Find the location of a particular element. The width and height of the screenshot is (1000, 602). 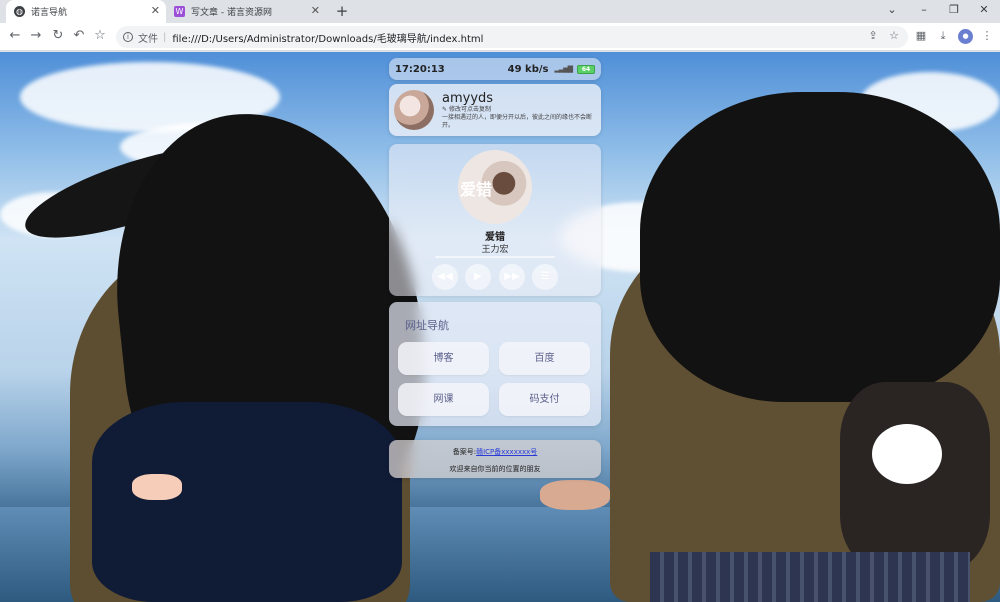

holding-hands is located at coordinates (575, 495).